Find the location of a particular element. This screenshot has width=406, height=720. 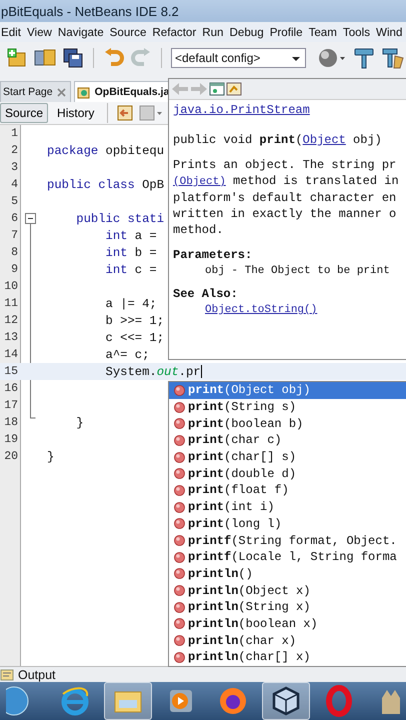

editor-view-tab: History is located at coordinates (76, 113).